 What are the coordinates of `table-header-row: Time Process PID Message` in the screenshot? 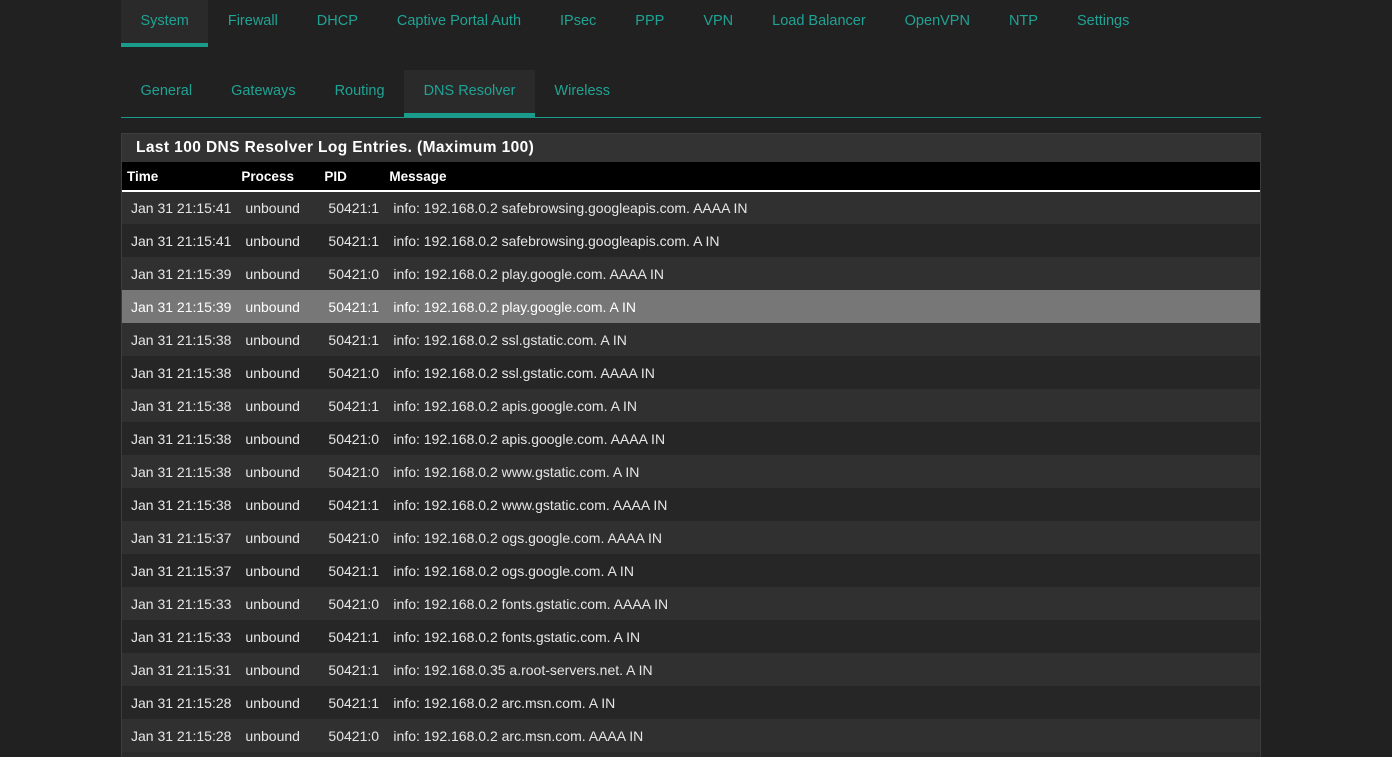 It's located at (691, 177).